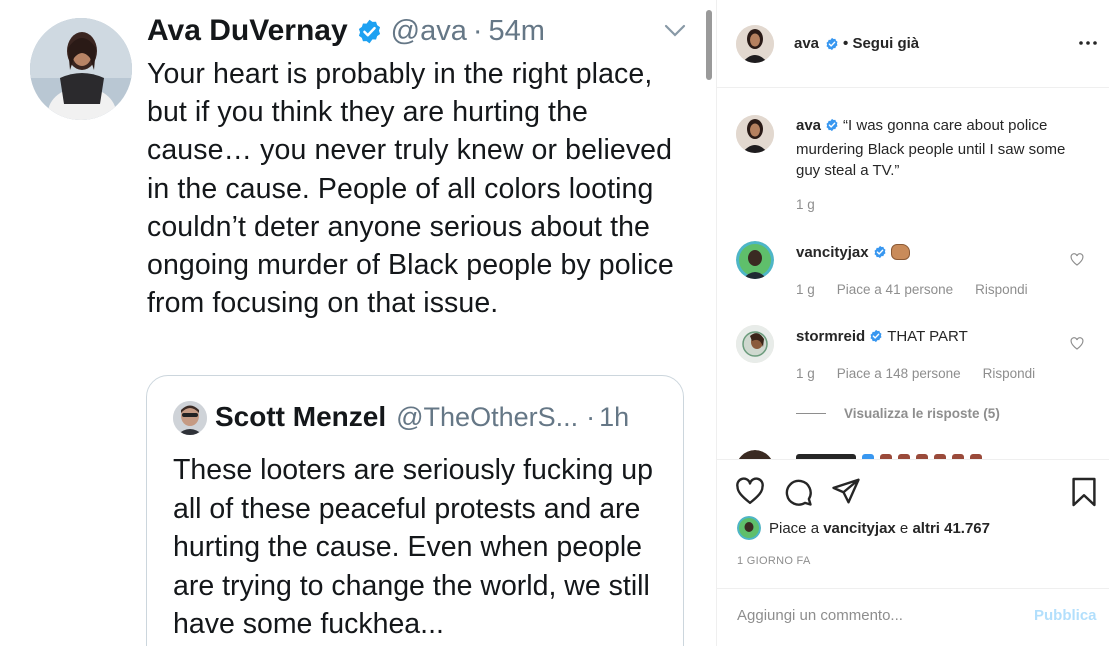 The image size is (1109, 646). I want to click on quoted-tweet-header: Scott Menzel @TheOtherS... · 1h, so click(422, 417).